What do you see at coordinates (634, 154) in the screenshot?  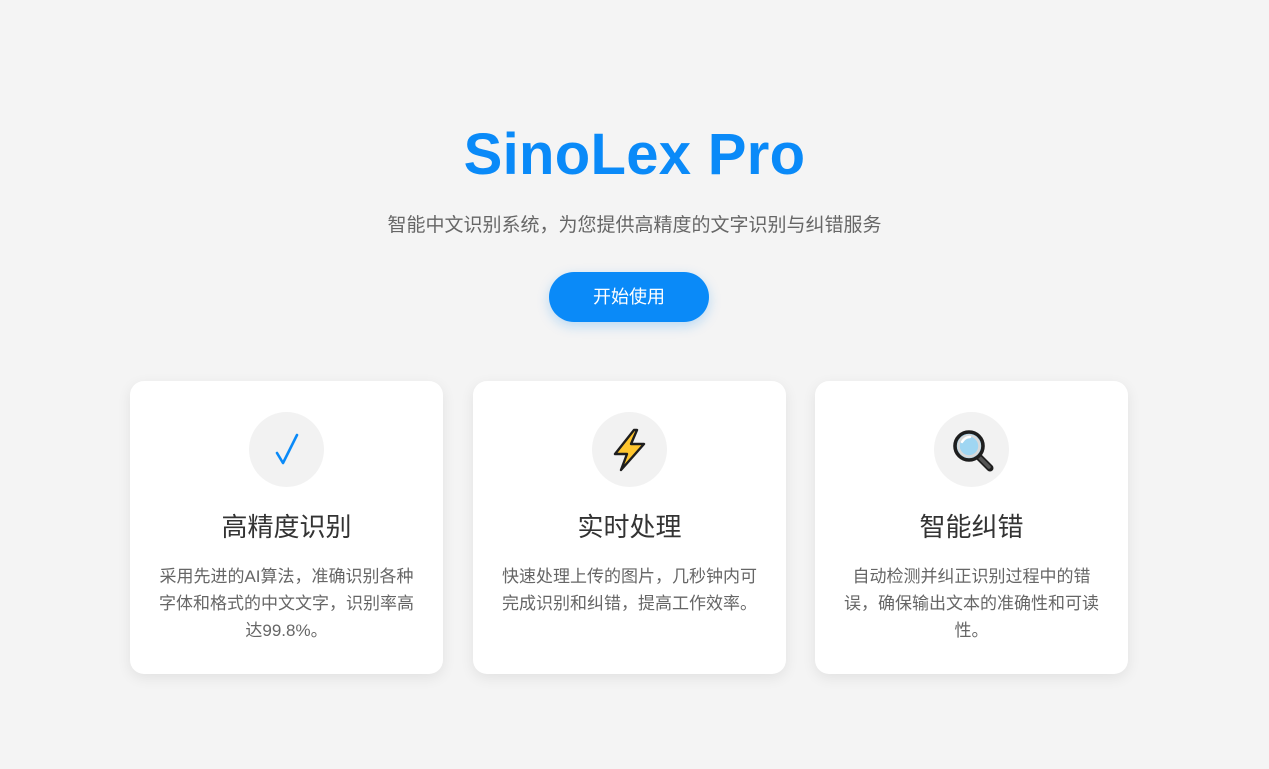 I see `page-title: SinoLex Pro` at bounding box center [634, 154].